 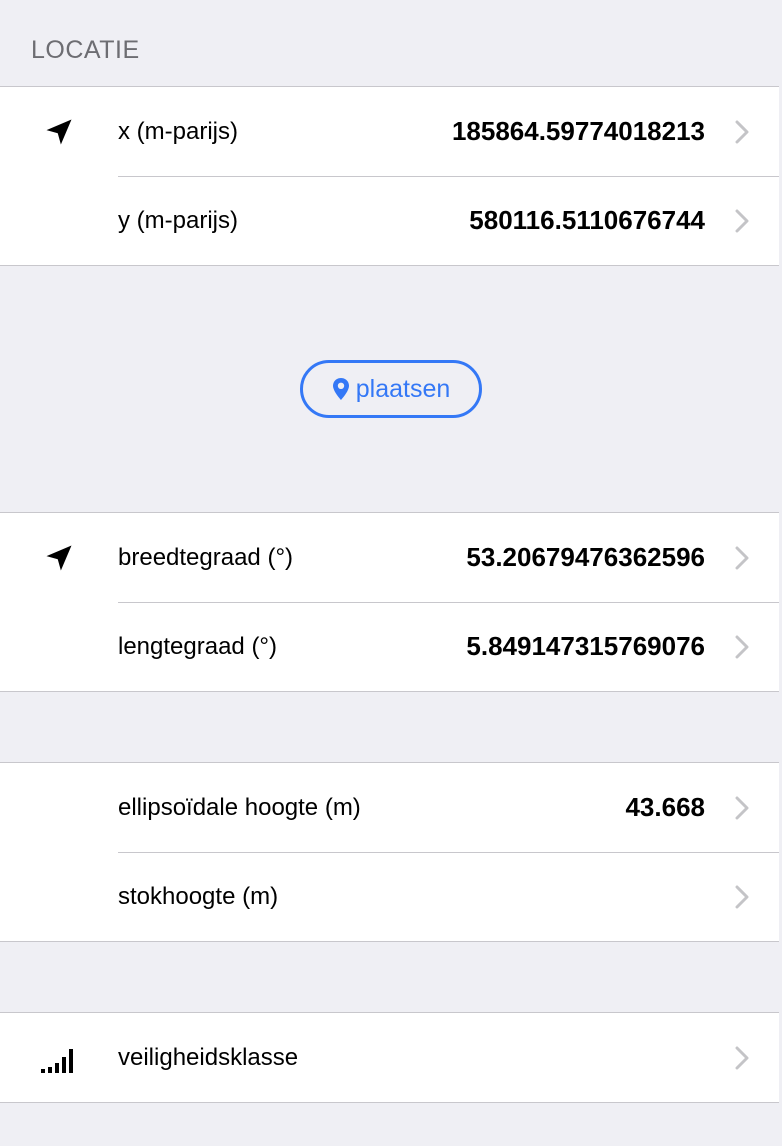 I want to click on x-coordinate-row: x (m-parijs) 185864.59774018213, so click(x=389, y=131).